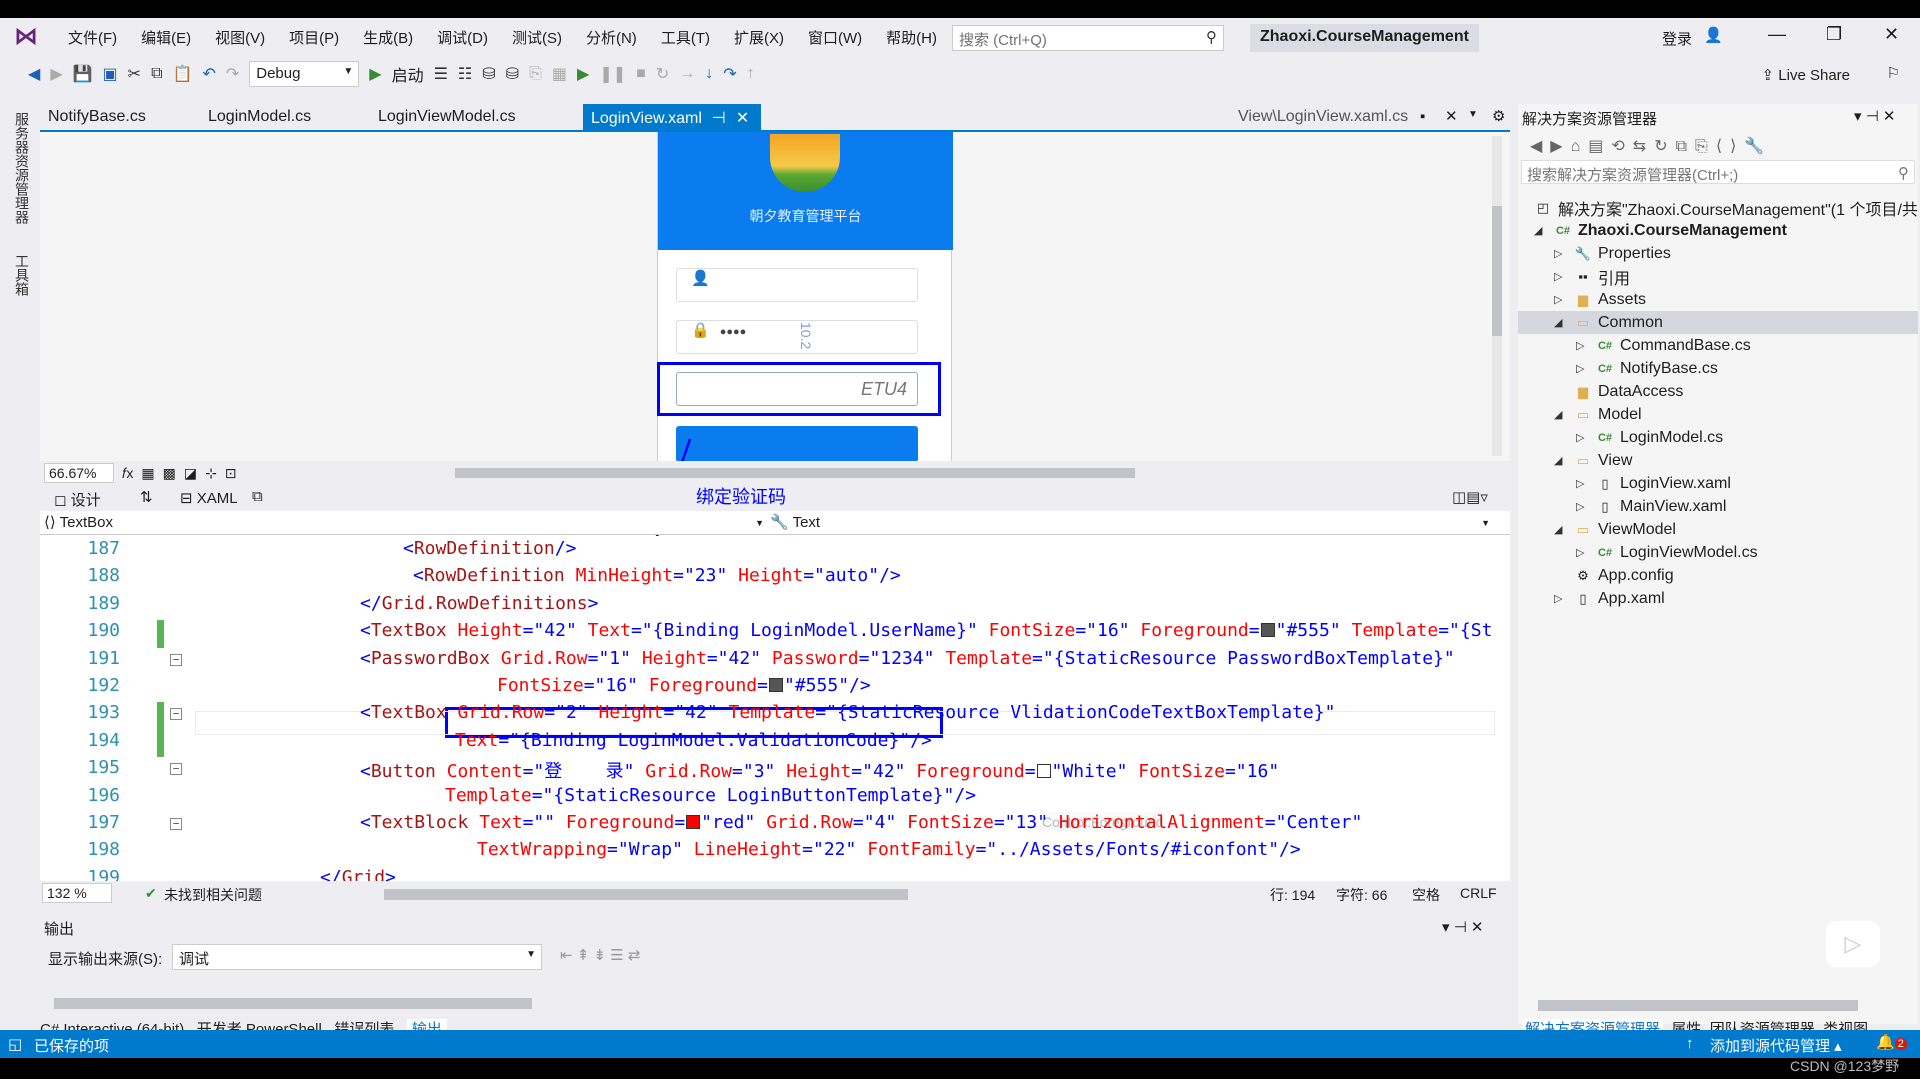  I want to click on tree-item: C# LoginViewModel.cs, so click(1677, 552).